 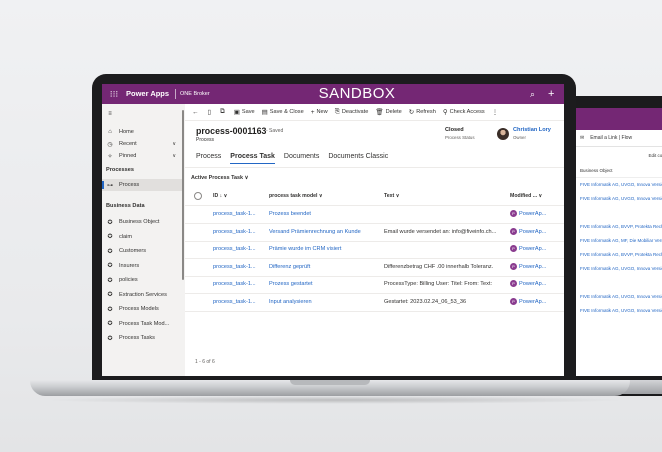 I want to click on refresh-button: ↻ Refresh, so click(x=422, y=112).